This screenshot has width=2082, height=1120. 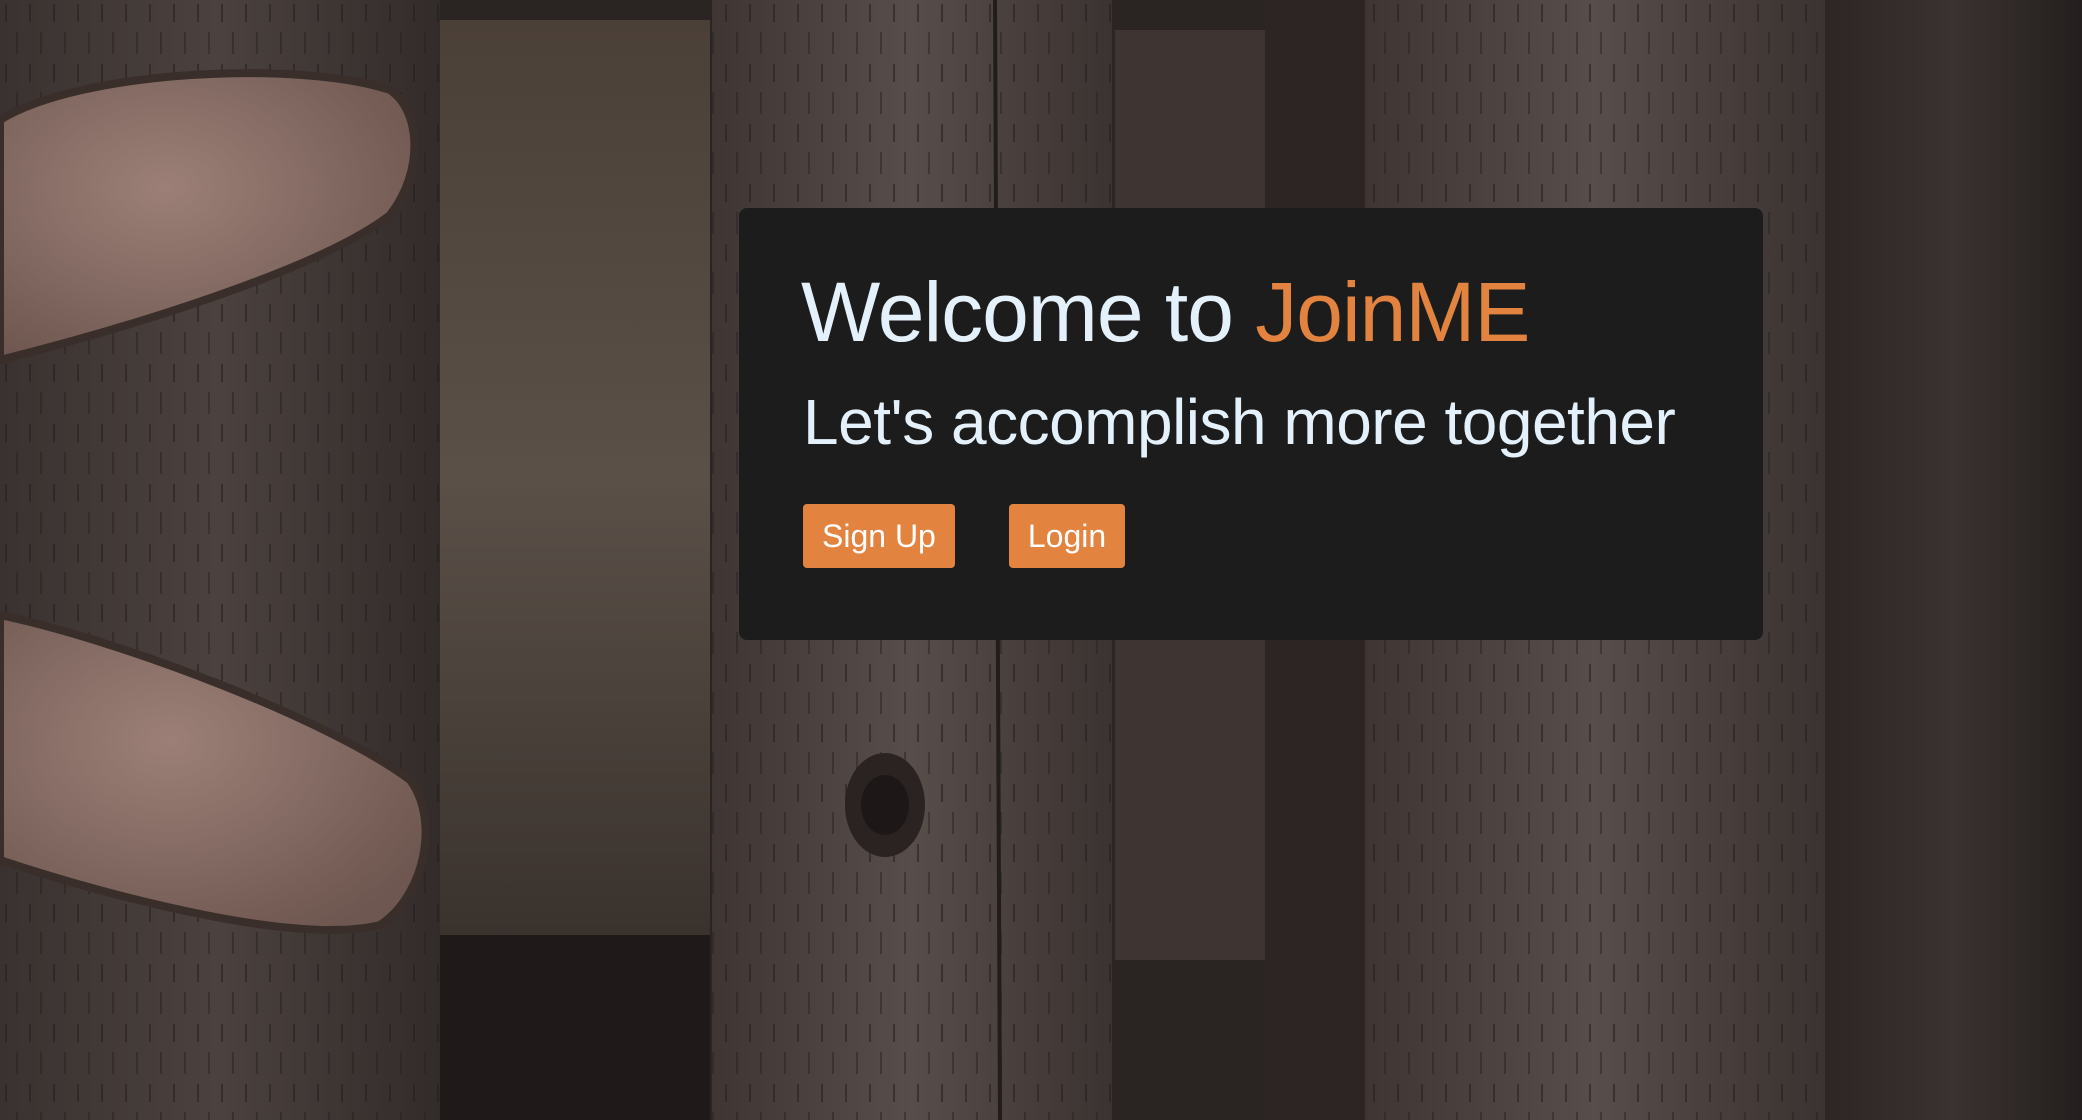 What do you see at coordinates (1028, 312) in the screenshot?
I see `hero-title-prefix: Welcome to` at bounding box center [1028, 312].